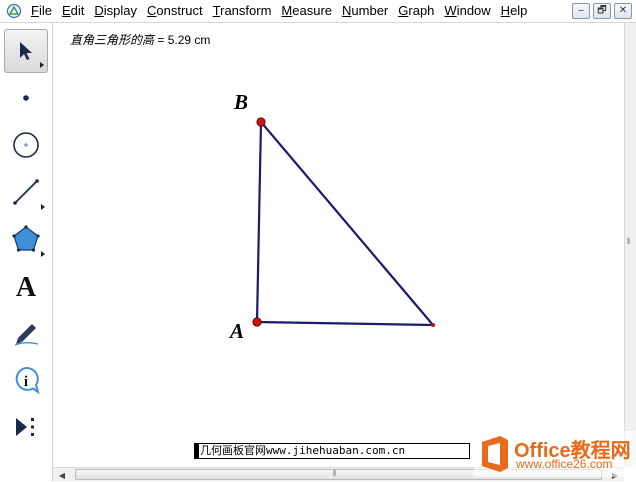  I want to click on straightedge-tool, so click(26, 192).